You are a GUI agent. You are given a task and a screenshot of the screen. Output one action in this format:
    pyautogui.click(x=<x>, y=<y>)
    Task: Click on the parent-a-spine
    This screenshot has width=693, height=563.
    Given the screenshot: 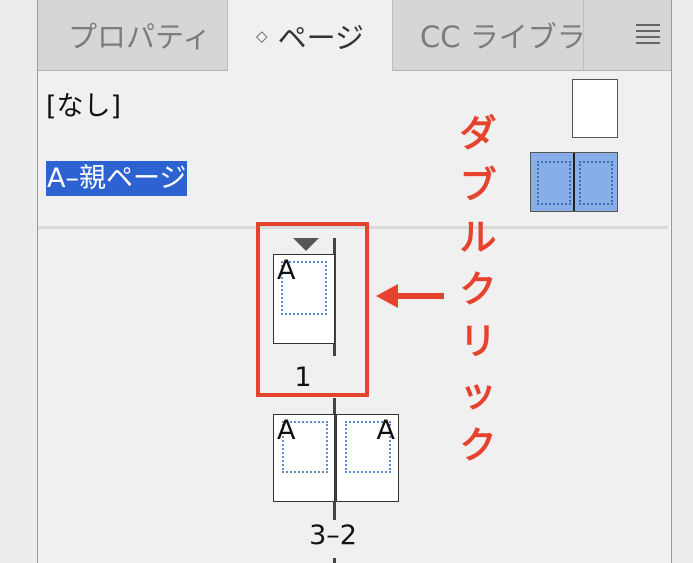 What is the action you would take?
    pyautogui.click(x=574, y=182)
    